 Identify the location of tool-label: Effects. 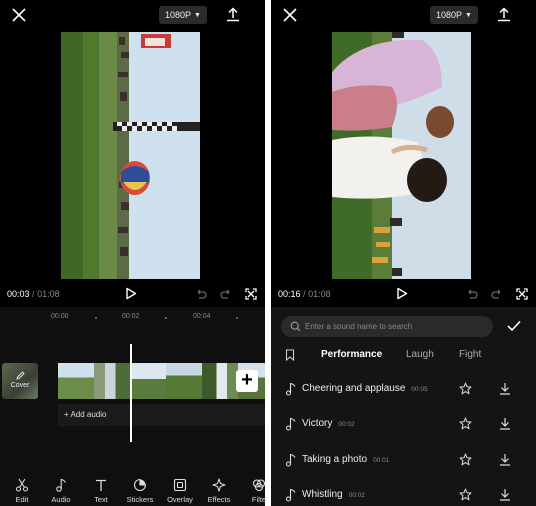
(219, 499).